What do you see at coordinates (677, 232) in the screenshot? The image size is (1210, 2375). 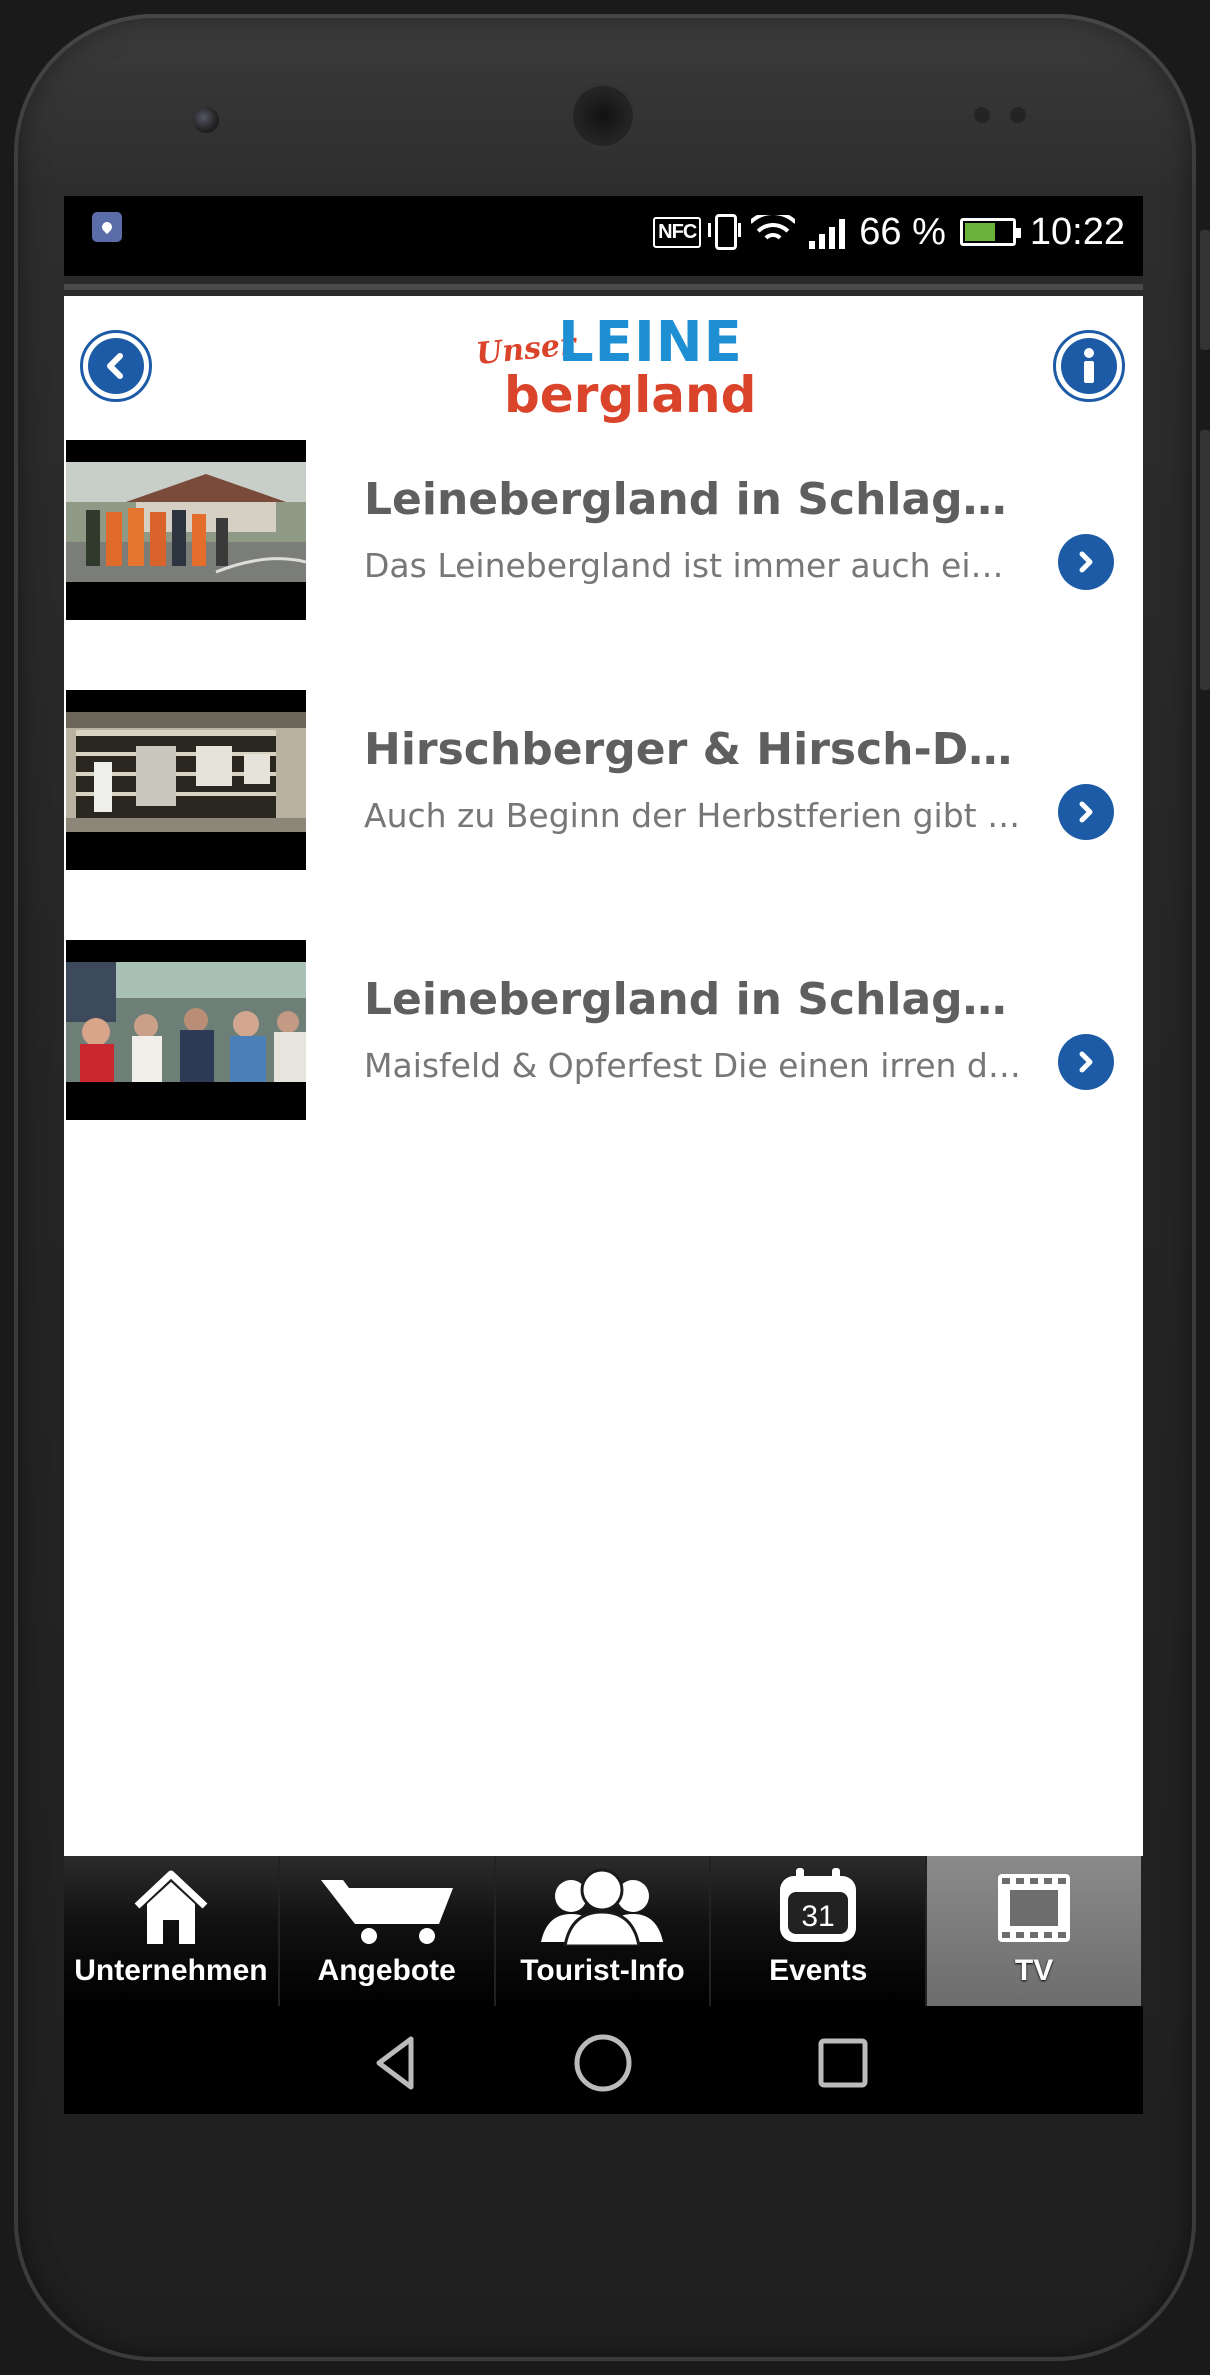 I see `nfc-icon: NFC` at bounding box center [677, 232].